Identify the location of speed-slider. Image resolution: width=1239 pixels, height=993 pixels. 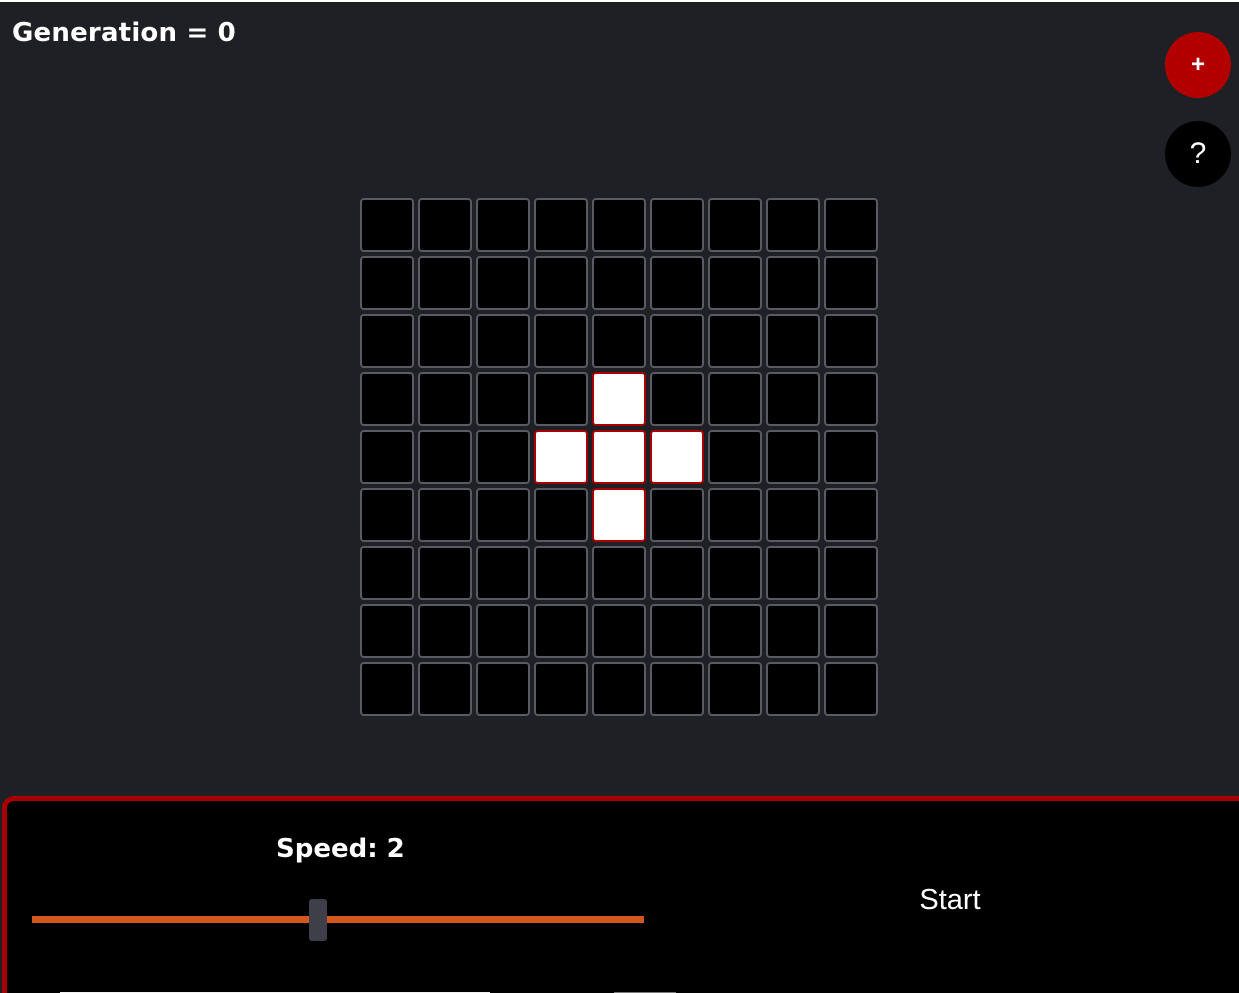
(338, 920).